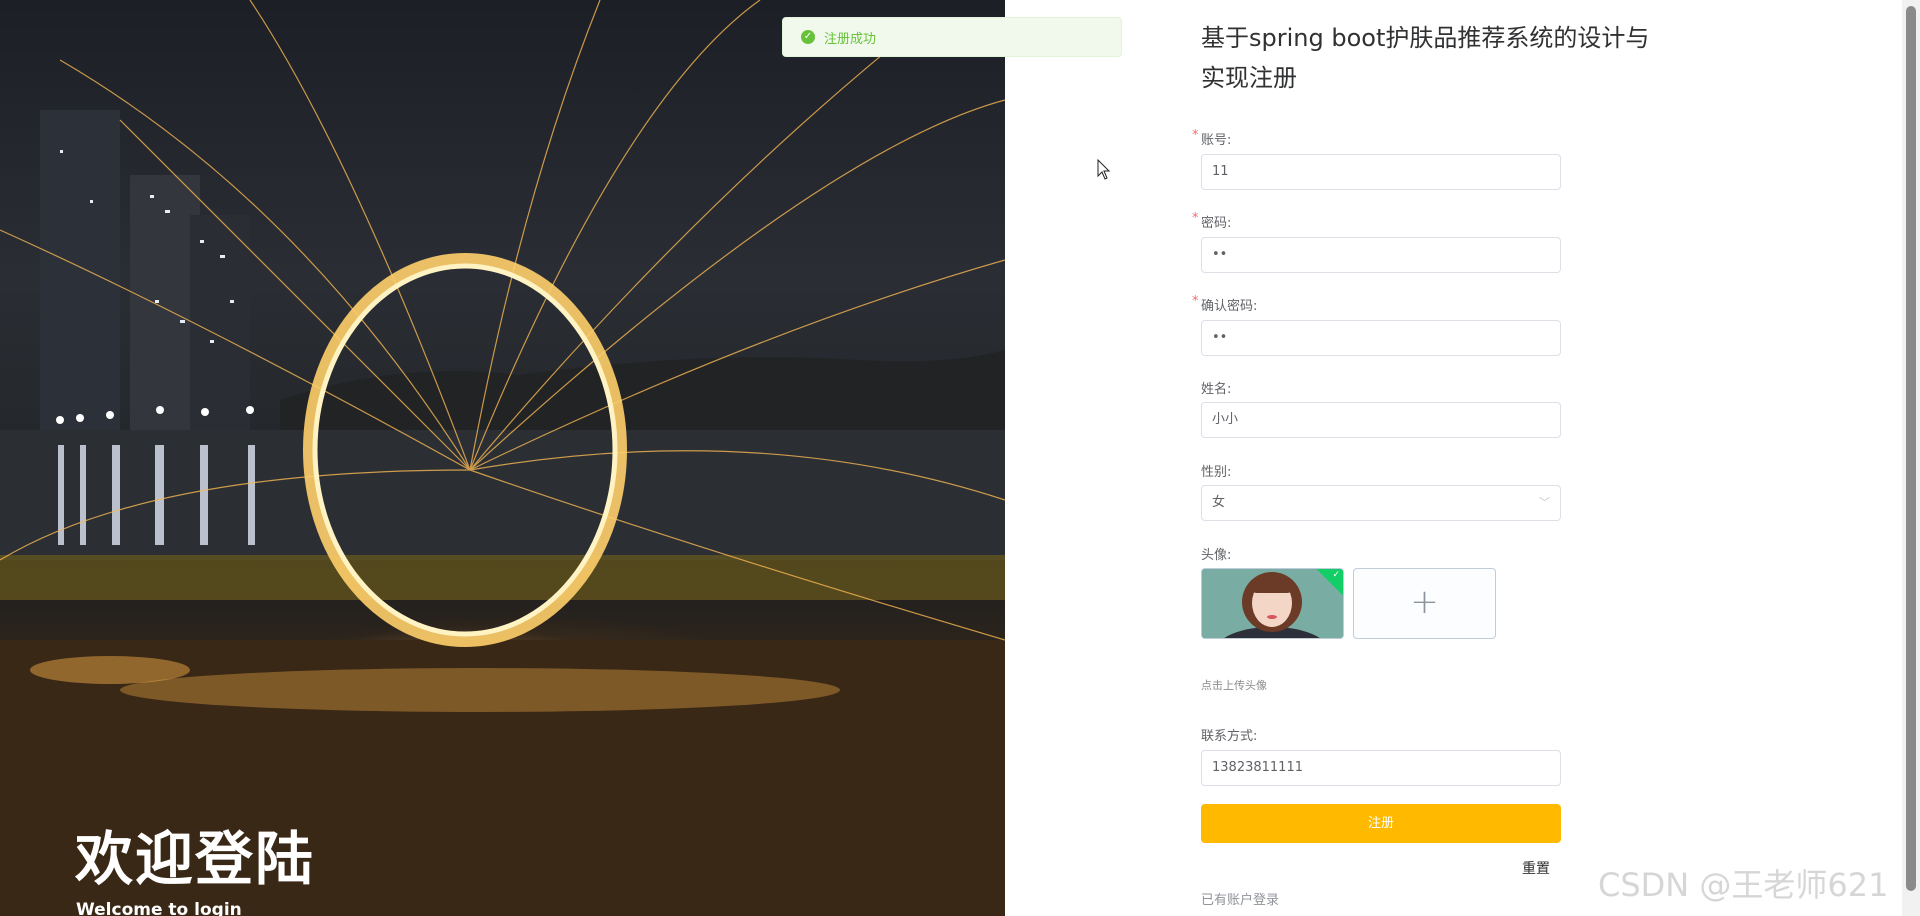 The height and width of the screenshot is (916, 1920). I want to click on avatar-upload-hint: 点击上传头像, so click(1234, 685).